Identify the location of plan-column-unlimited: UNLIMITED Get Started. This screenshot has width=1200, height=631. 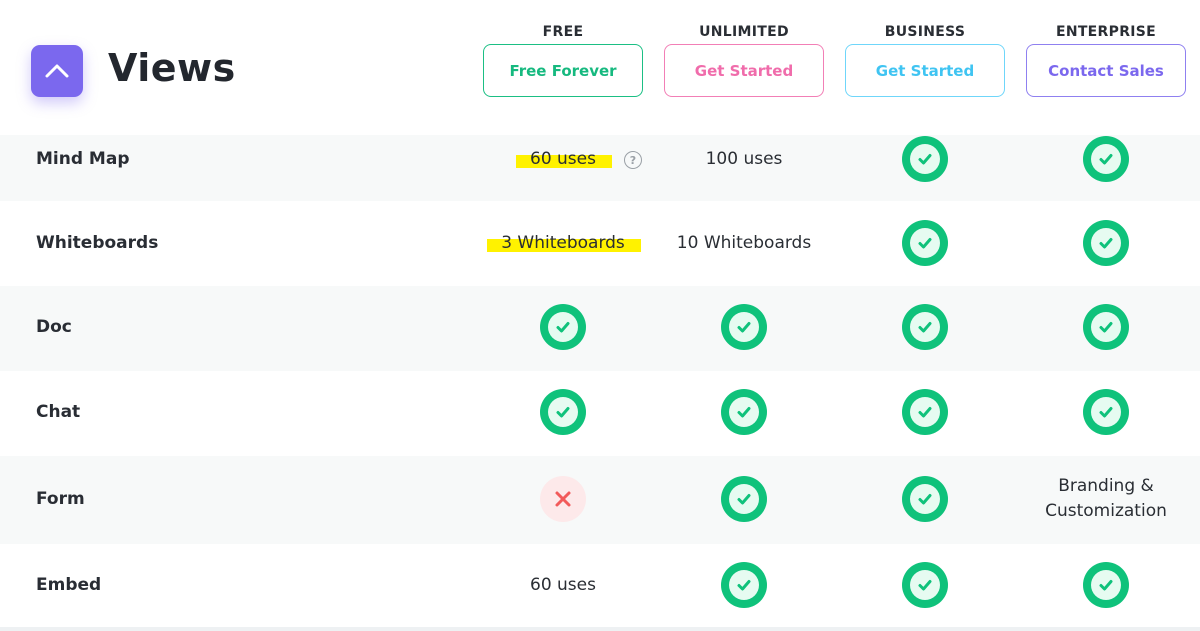
(744, 59).